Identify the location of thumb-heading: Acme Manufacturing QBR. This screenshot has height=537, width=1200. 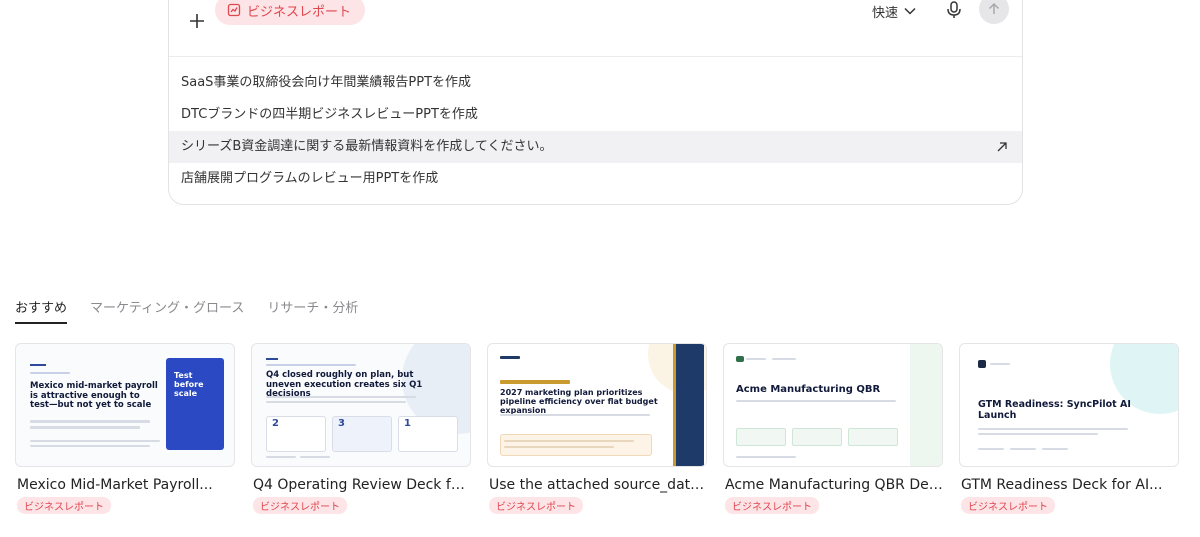
(808, 389).